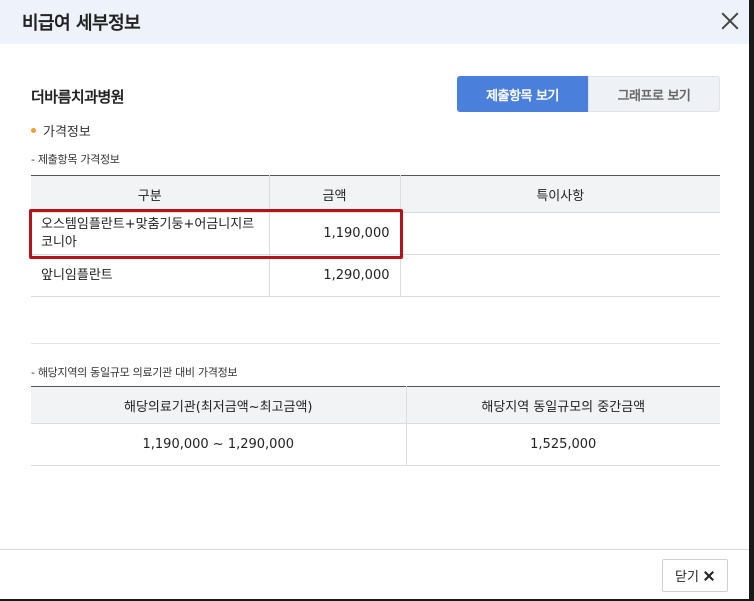 This screenshot has height=601, width=754. What do you see at coordinates (67, 132) in the screenshot?
I see `price-info-label: 가격정보` at bounding box center [67, 132].